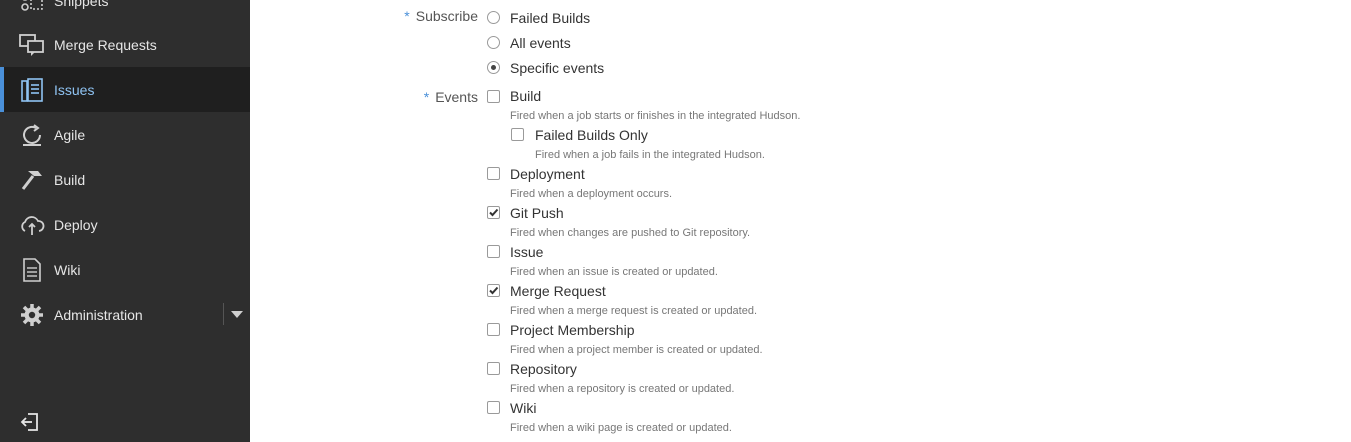 The height and width of the screenshot is (442, 1351). I want to click on events-label: * Events, so click(450, 97).